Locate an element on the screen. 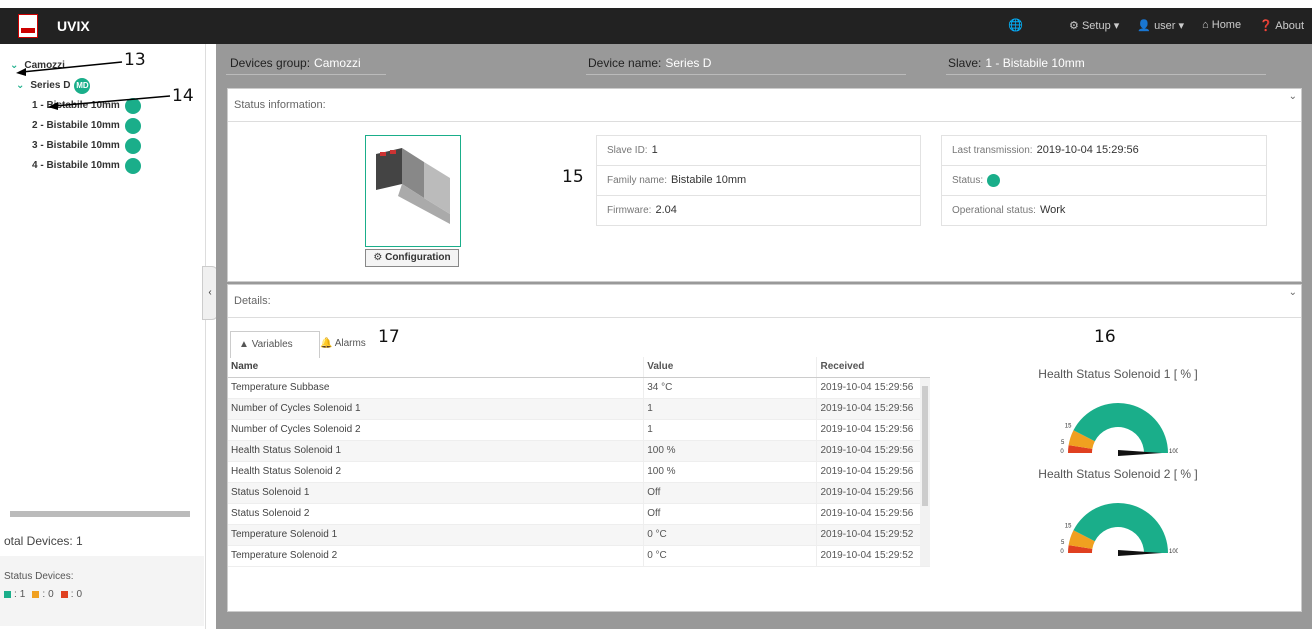  op-status-row: Operational status: Work is located at coordinates (1104, 210).